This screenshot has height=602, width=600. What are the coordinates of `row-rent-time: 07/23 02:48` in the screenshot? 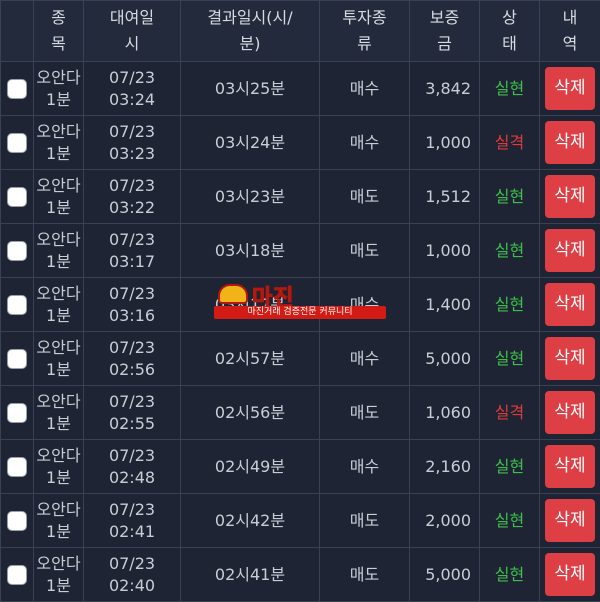 It's located at (132, 467).